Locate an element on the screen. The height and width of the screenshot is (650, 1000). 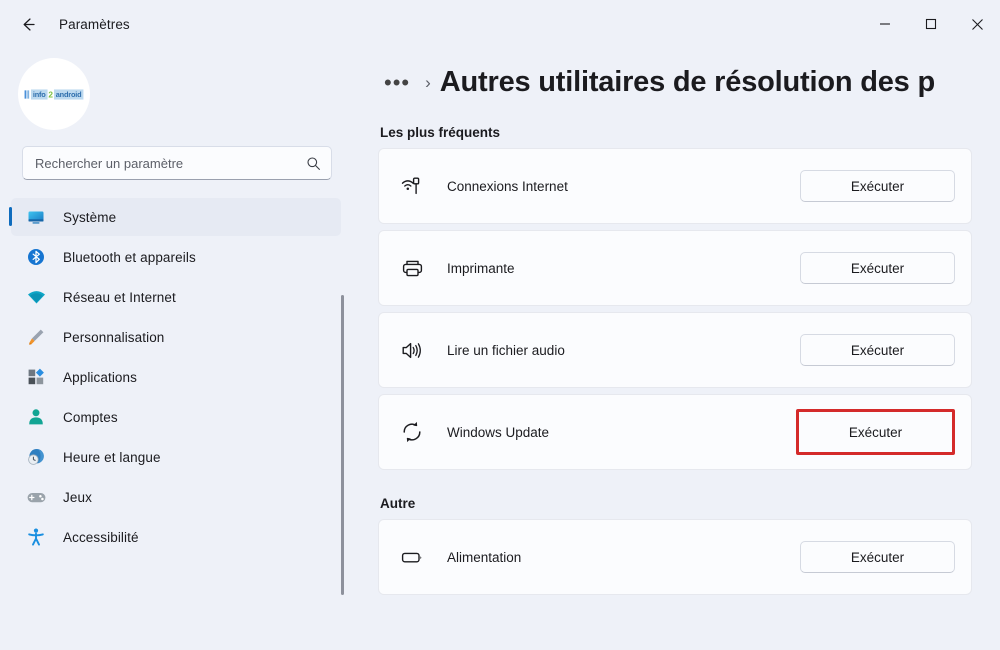
sidebar-item-comptes: Comptes is located at coordinates (176, 417).